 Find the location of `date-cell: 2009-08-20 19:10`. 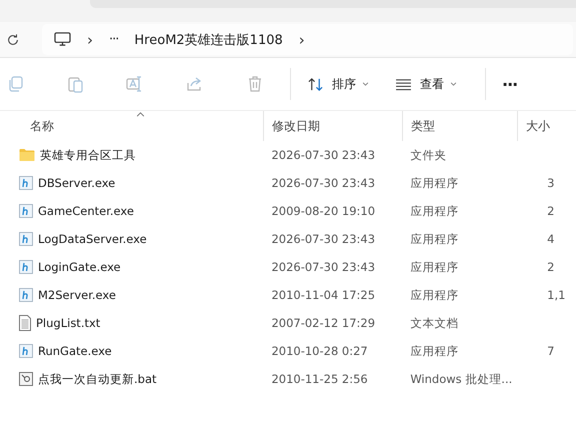

date-cell: 2009-08-20 19:10 is located at coordinates (323, 211).